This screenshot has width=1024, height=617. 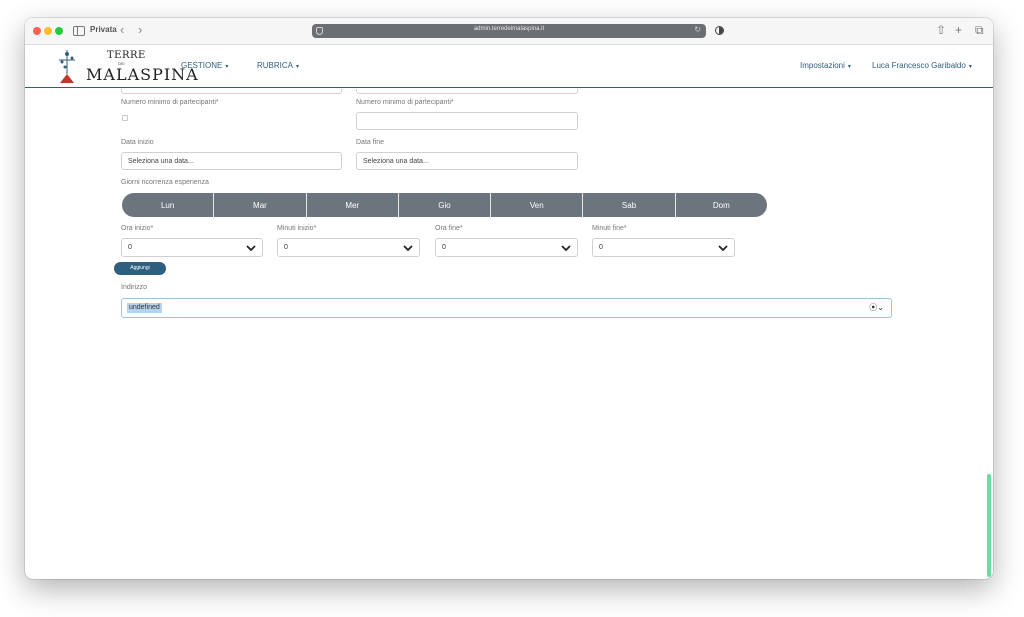 I want to click on private-mode-label: Privata, so click(x=103, y=29).